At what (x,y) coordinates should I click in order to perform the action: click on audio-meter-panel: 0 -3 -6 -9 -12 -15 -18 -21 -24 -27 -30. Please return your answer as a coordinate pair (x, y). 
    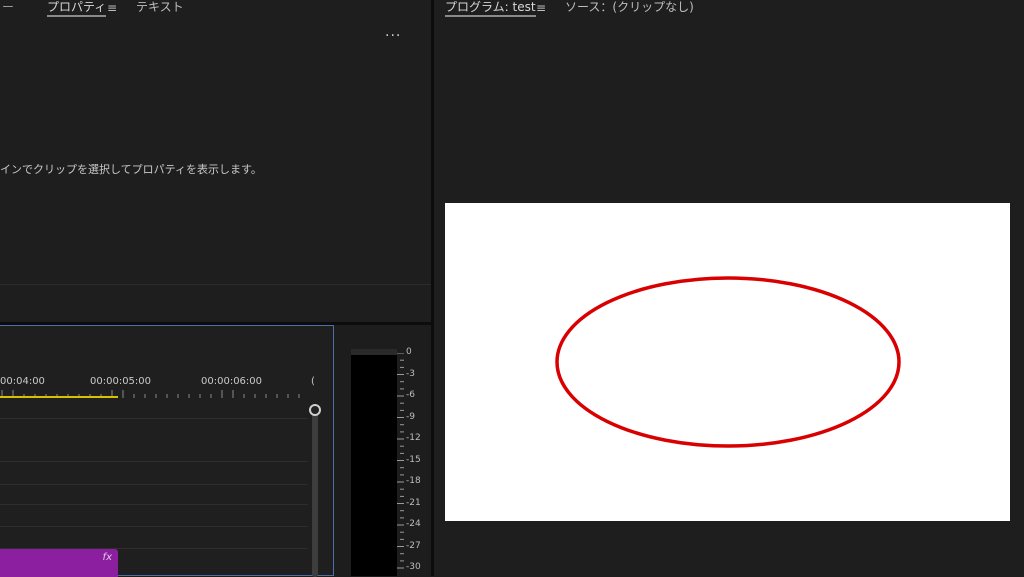
    Looking at the image, I should click on (384, 450).